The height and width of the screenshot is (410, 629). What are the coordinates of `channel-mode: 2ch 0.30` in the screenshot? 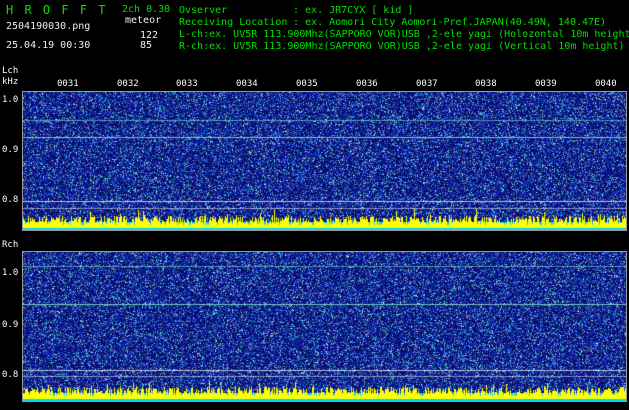 It's located at (146, 9).